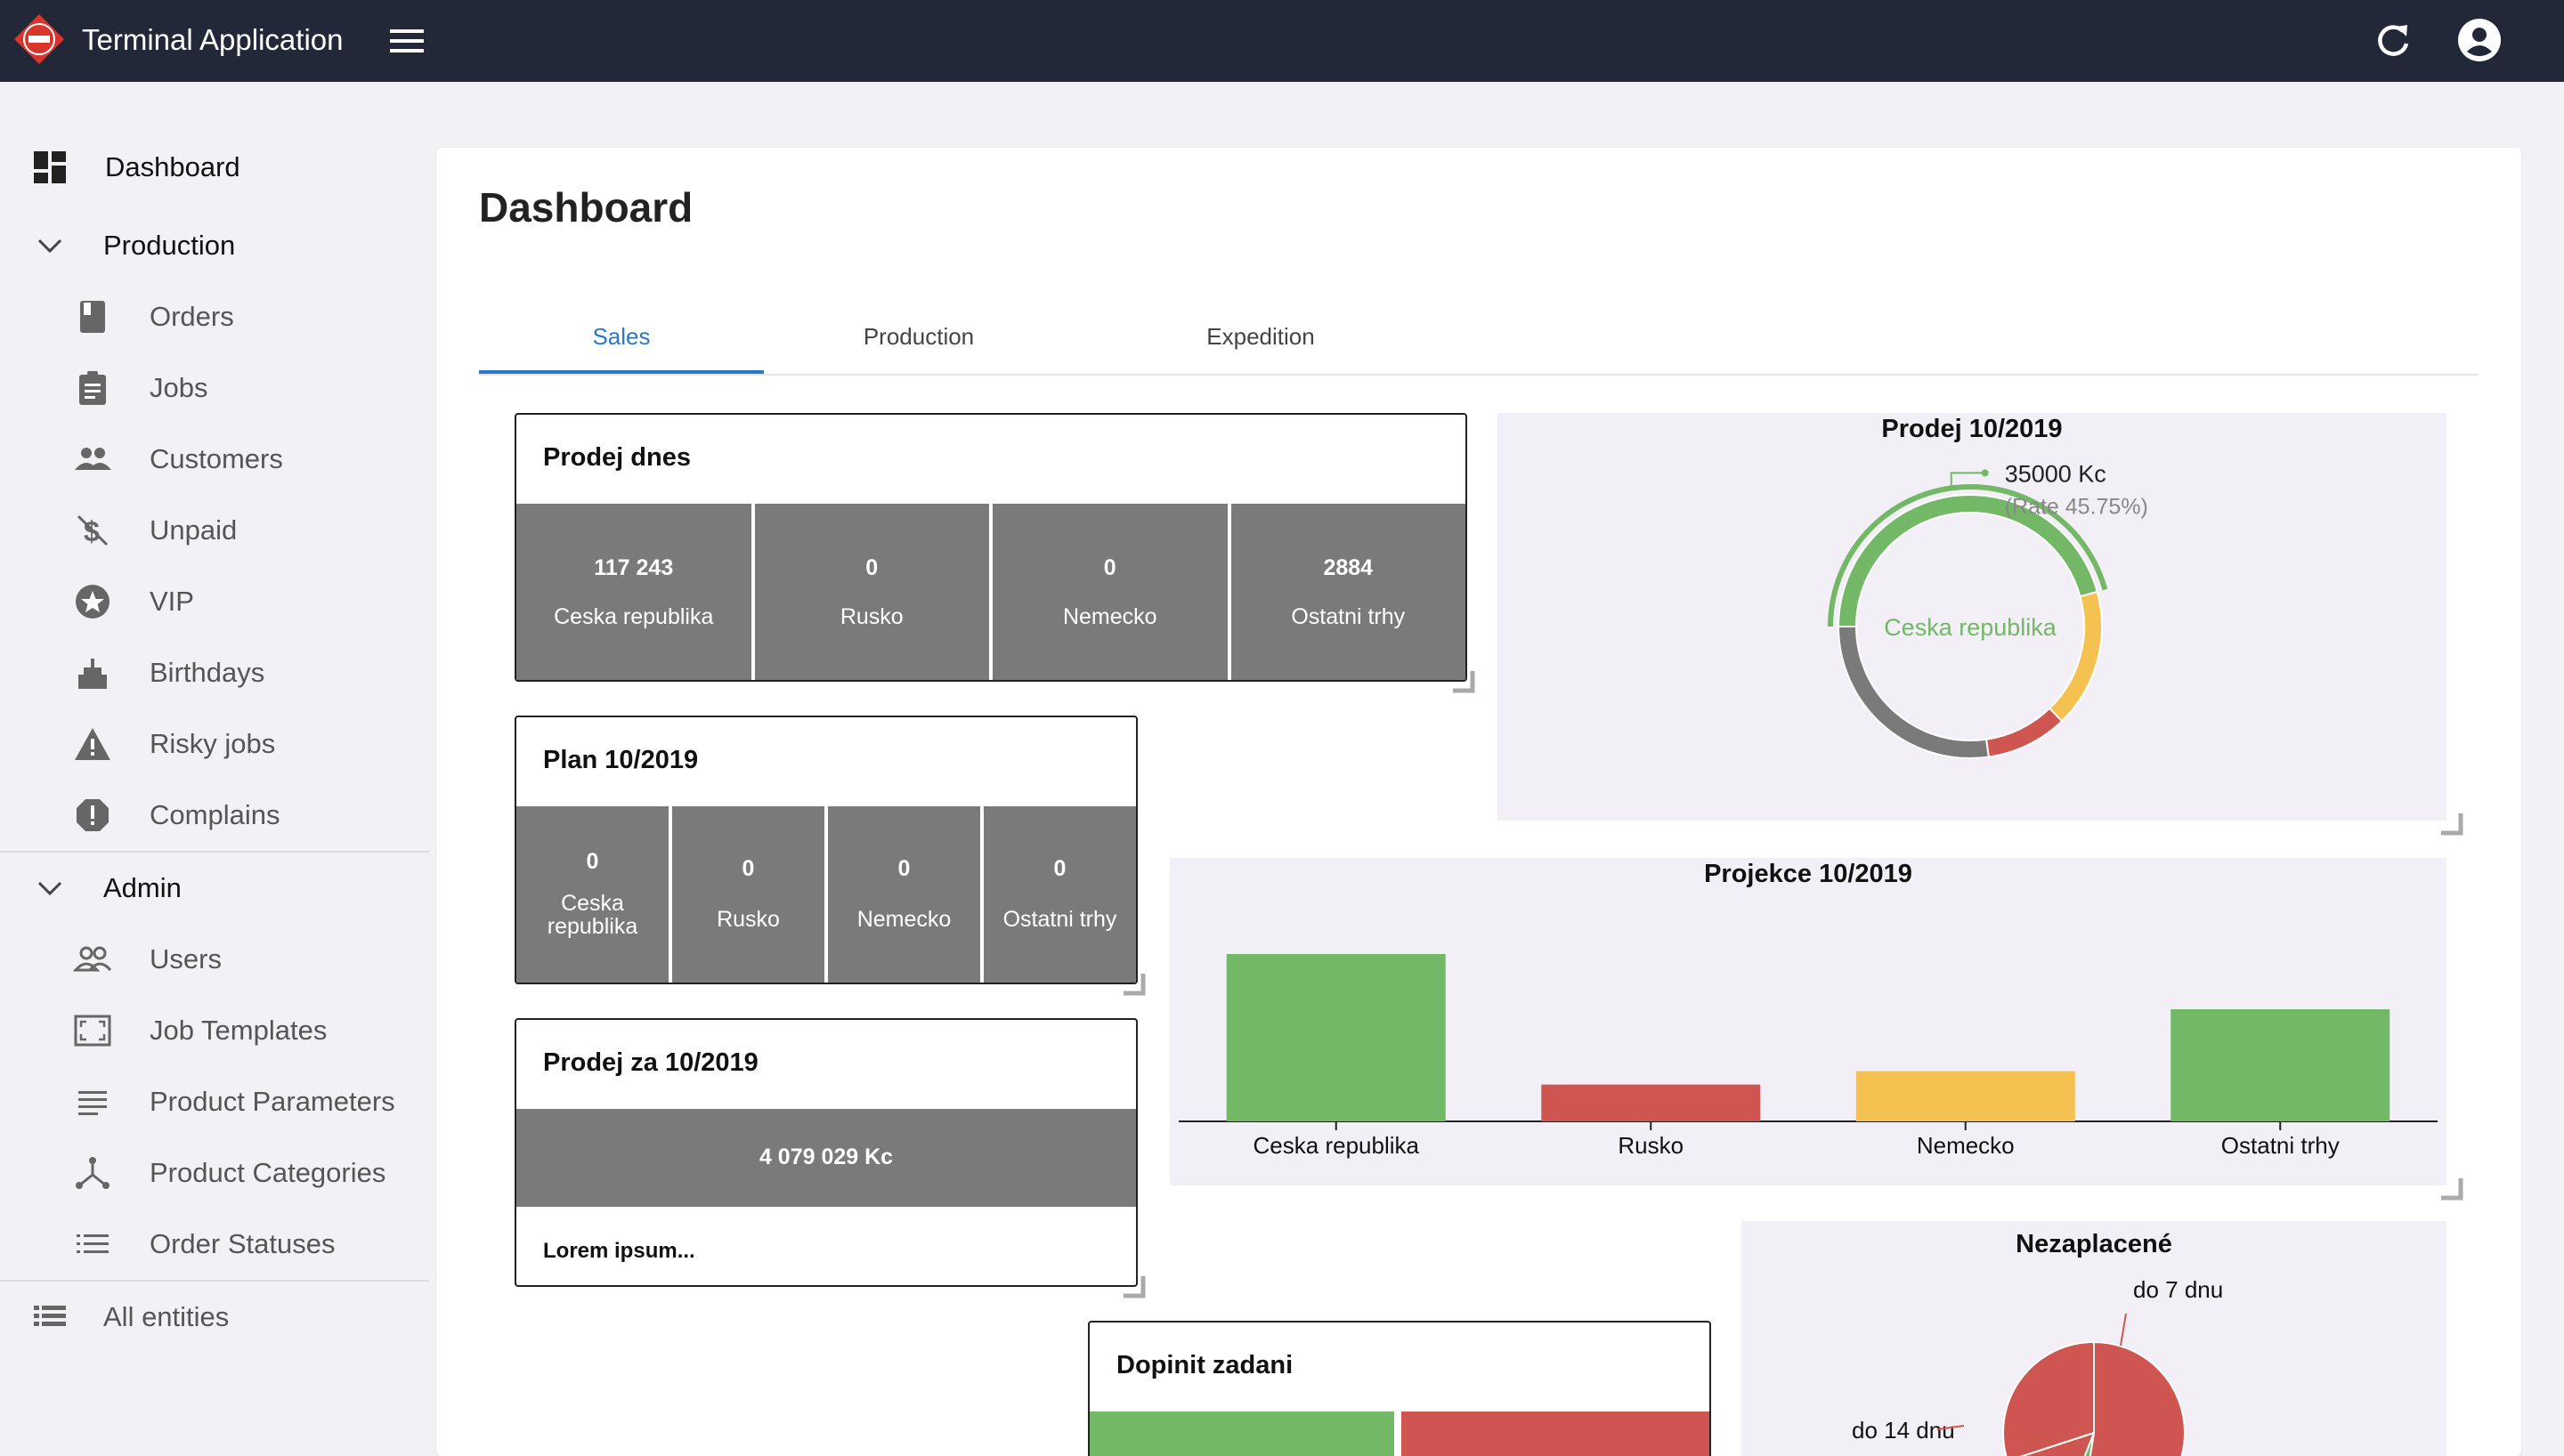  I want to click on sidebar-item-vip: VIP, so click(214, 601).